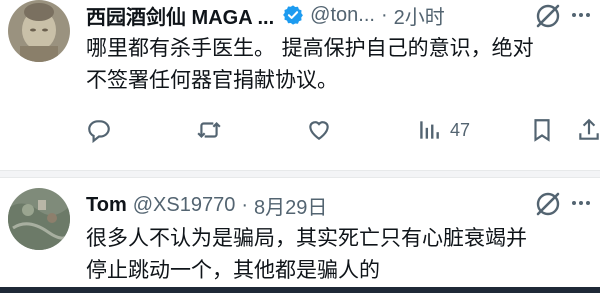 The height and width of the screenshot is (293, 600). I want to click on tweet-text-line: 停止跳动一个，其他都是骗人的, so click(233, 270).